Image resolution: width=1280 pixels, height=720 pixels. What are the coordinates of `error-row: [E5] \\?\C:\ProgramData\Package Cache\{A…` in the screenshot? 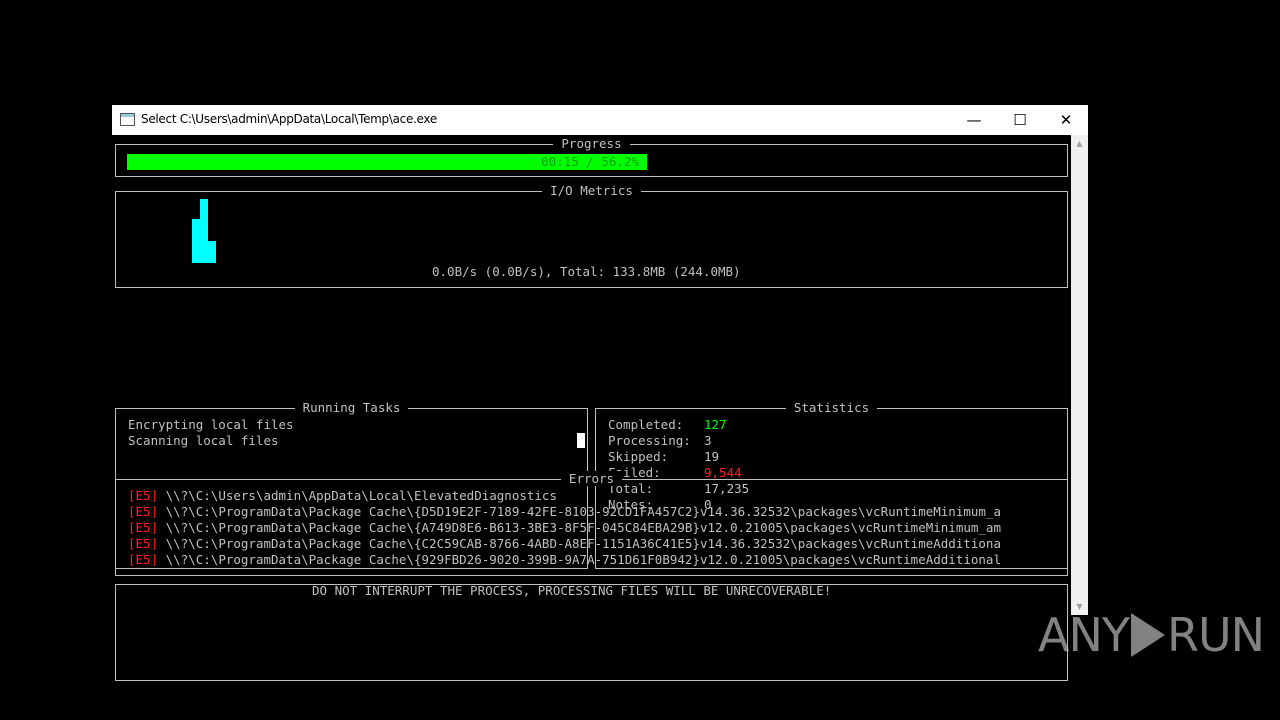 It's located at (564, 528).